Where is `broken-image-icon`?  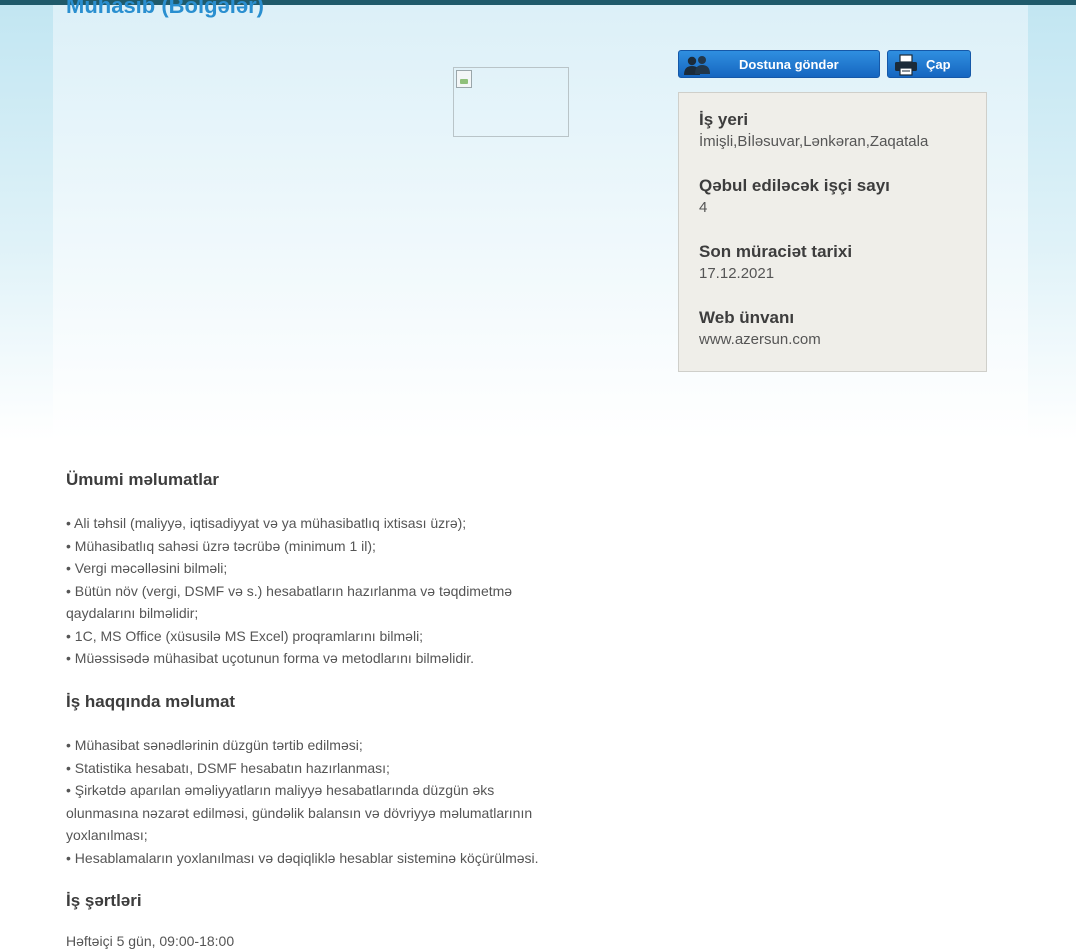 broken-image-icon is located at coordinates (464, 79).